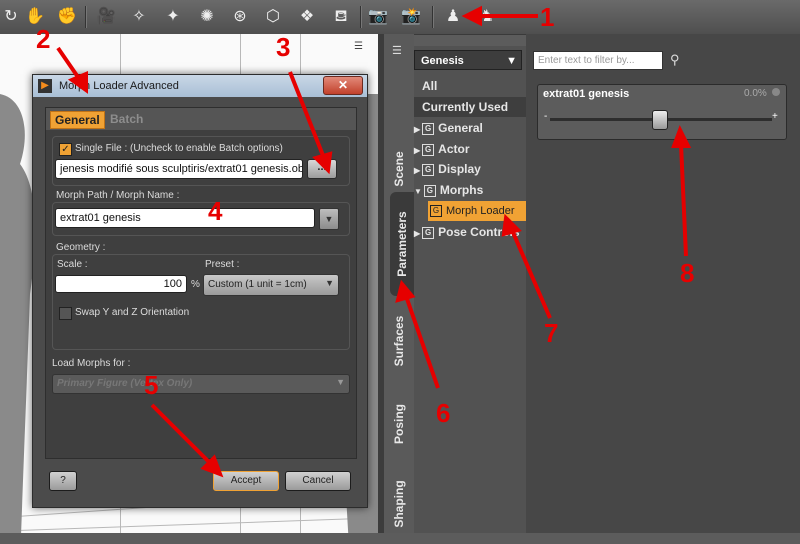 The height and width of the screenshot is (544, 800). I want to click on annotation-label: 6, so click(443, 413).